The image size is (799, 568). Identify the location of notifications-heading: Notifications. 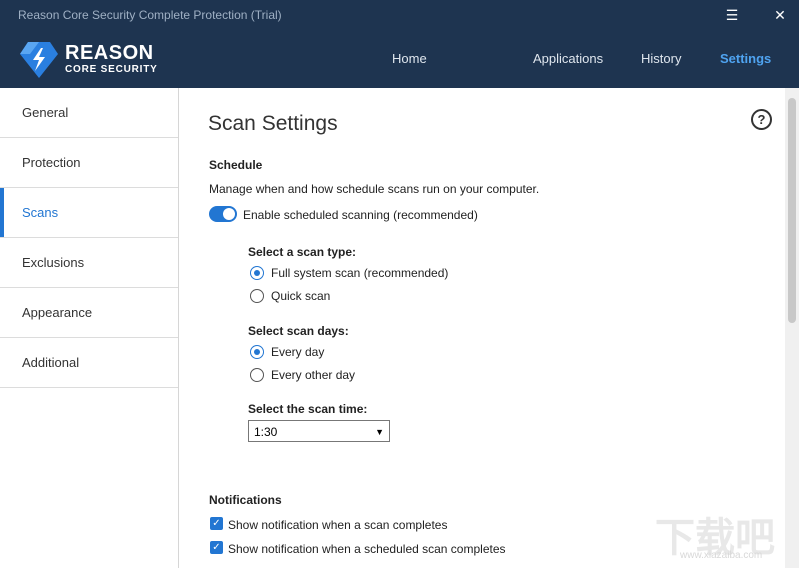
(245, 500).